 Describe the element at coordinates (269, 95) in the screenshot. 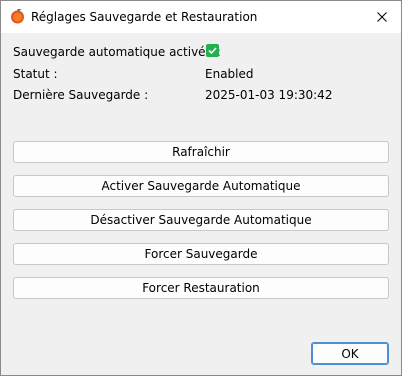

I see `last-backup-value: 2025-01-03 19:30:42` at that location.